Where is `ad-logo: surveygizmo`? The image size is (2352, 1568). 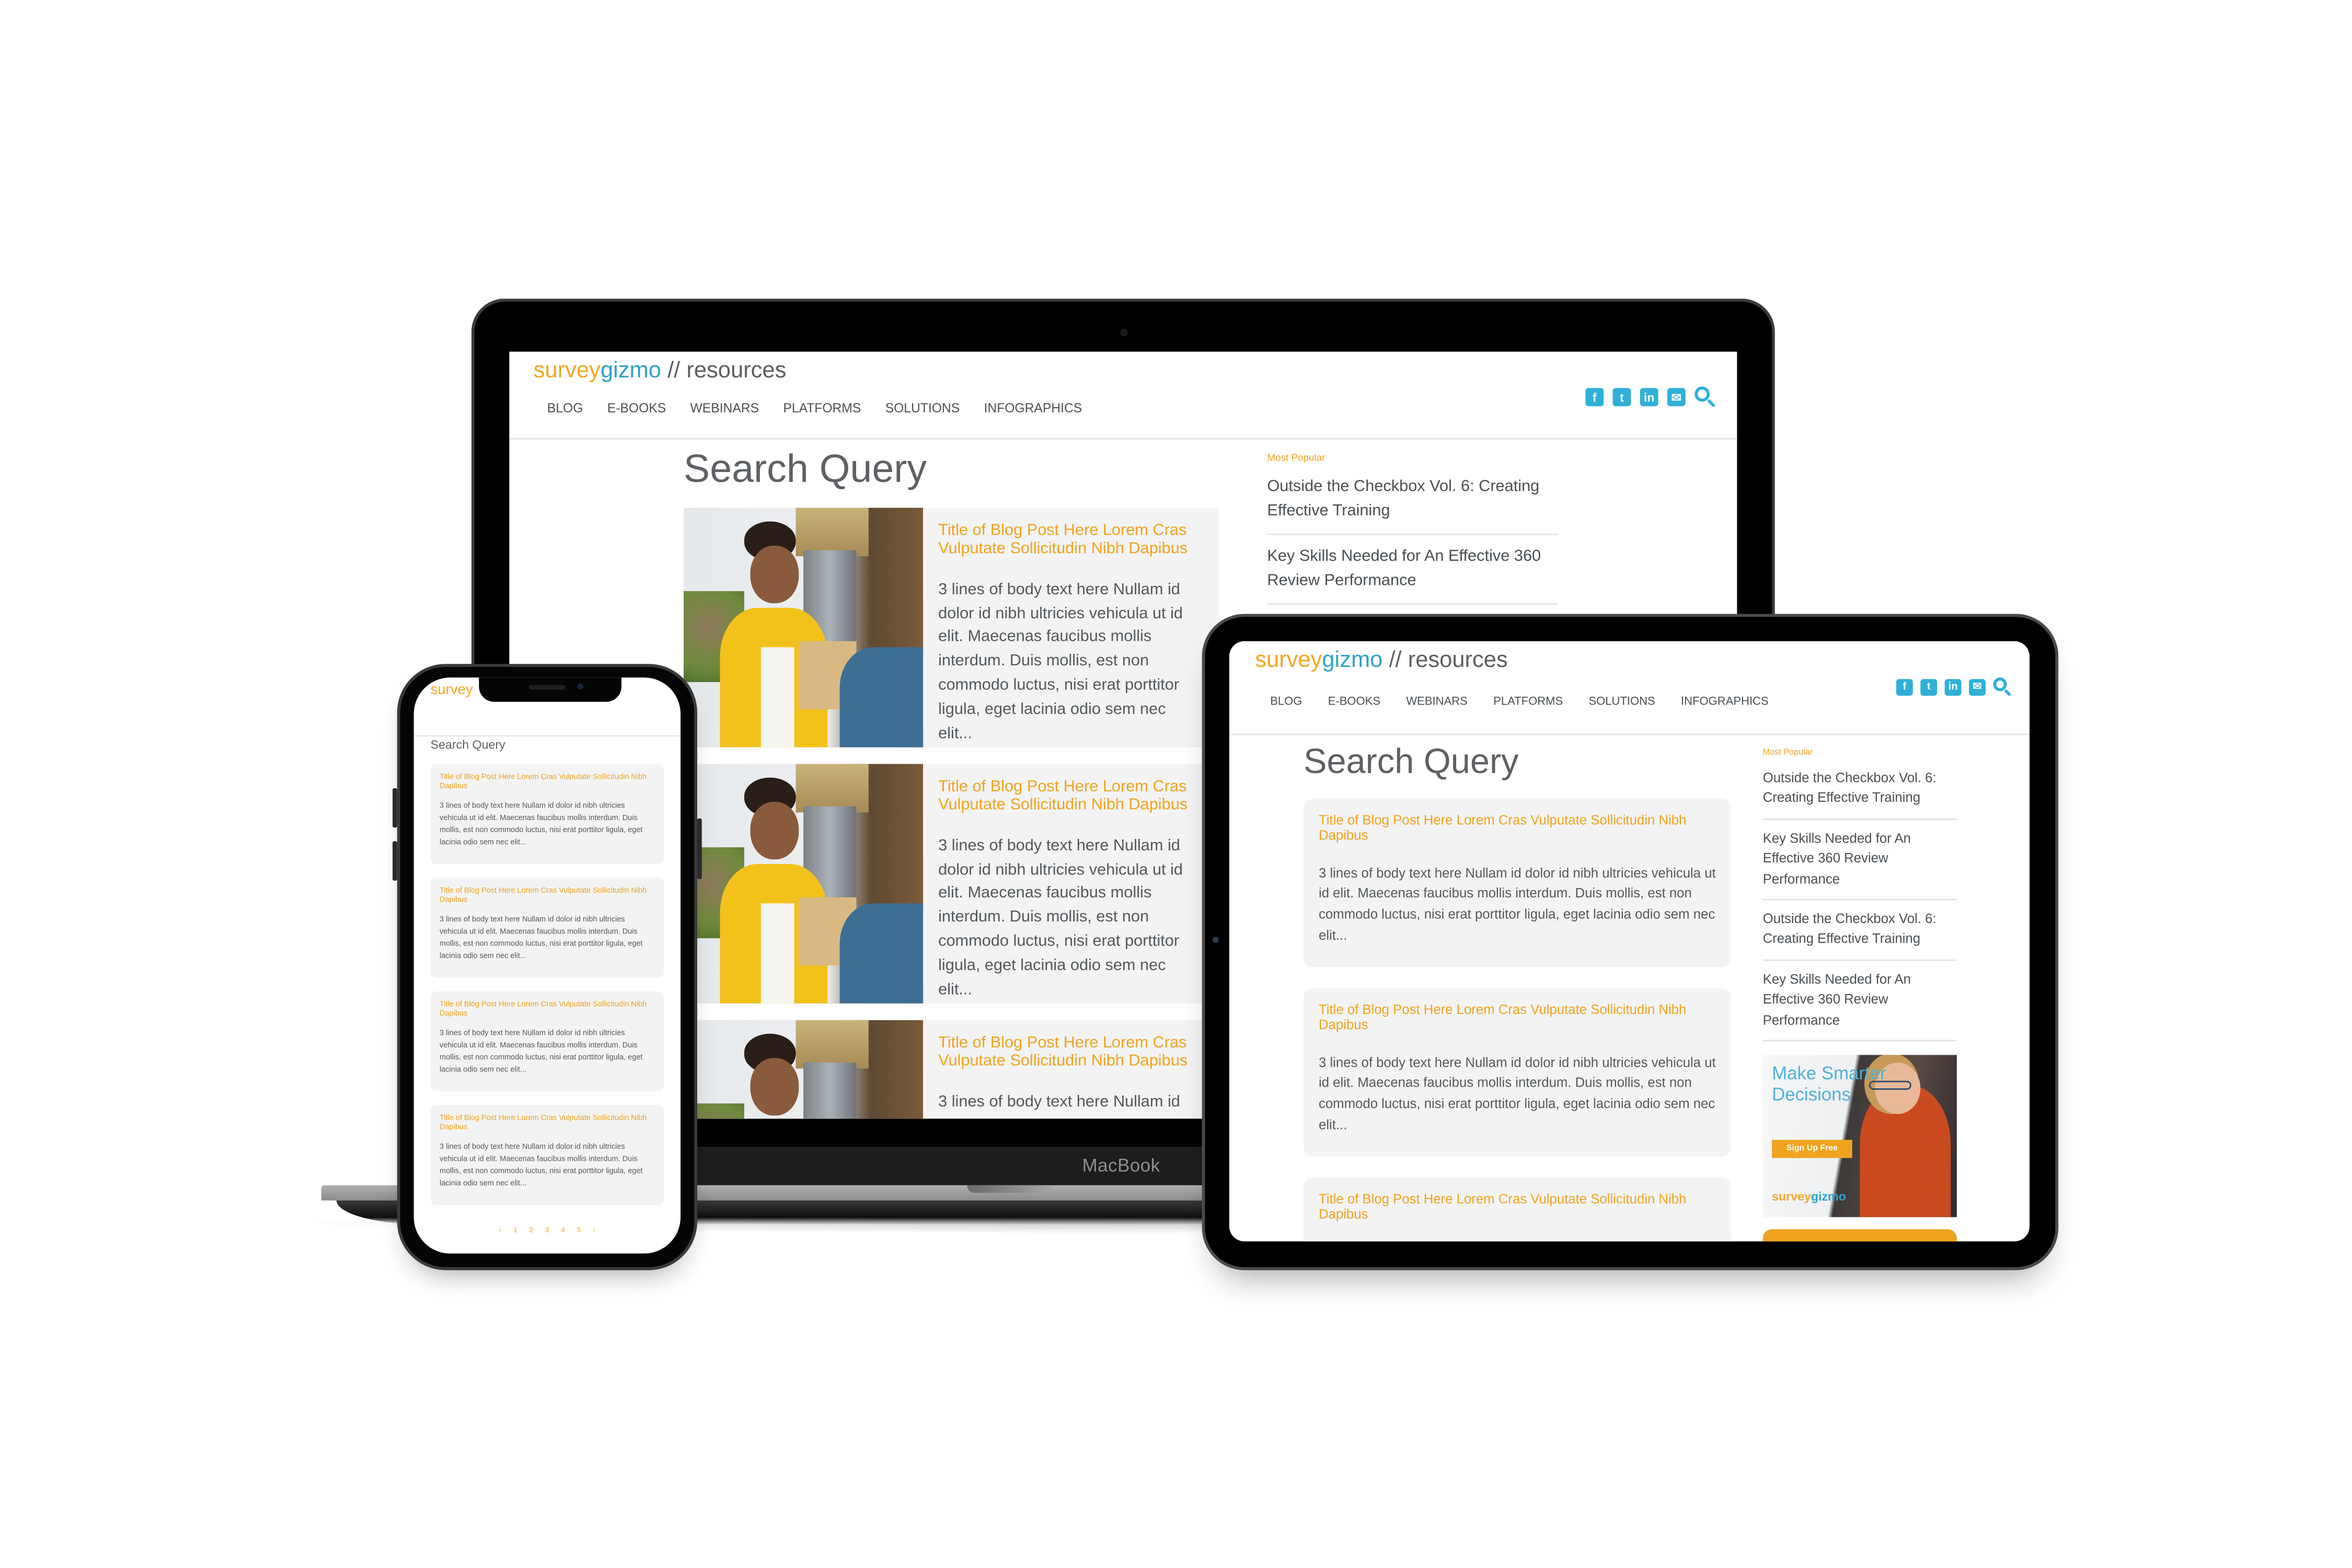 ad-logo: surveygizmo is located at coordinates (1809, 1197).